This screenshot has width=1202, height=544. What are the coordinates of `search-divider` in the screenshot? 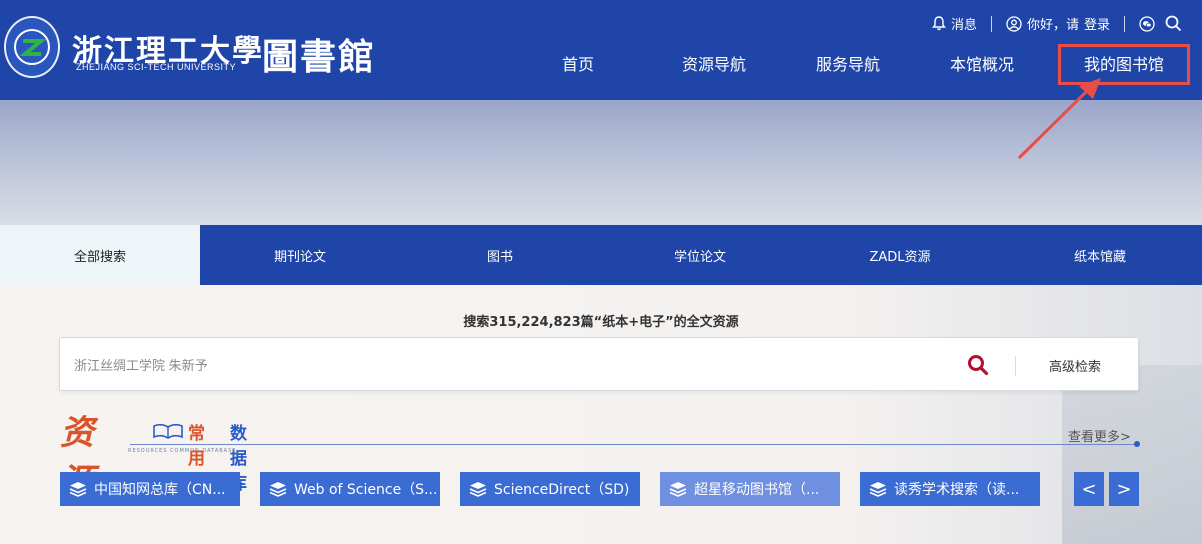 It's located at (1015, 366).